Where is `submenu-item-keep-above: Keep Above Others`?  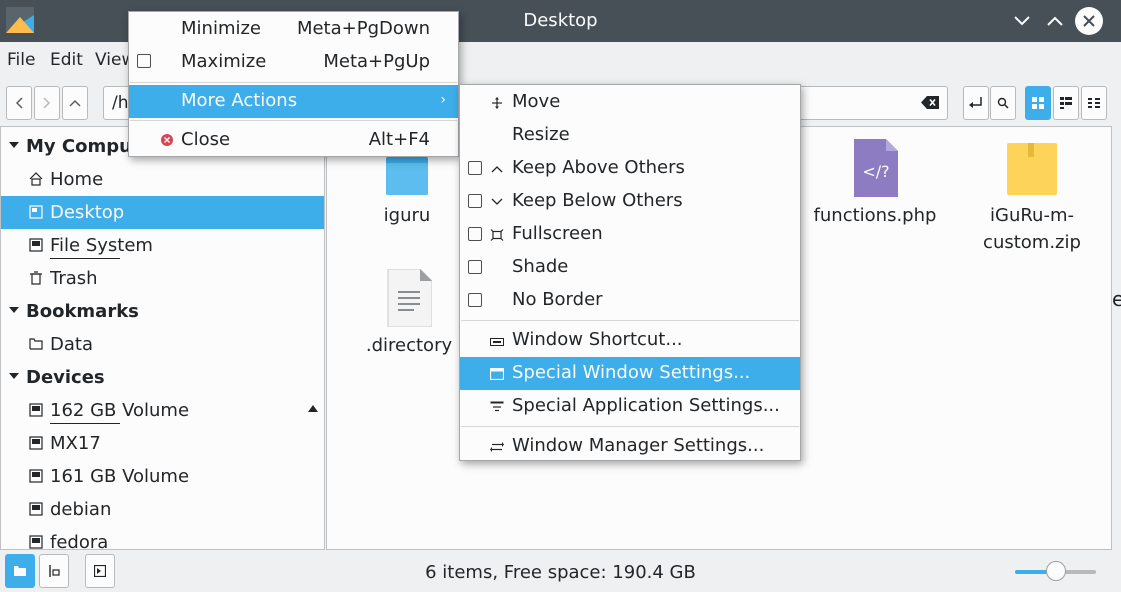
submenu-item-keep-above: Keep Above Others is located at coordinates (630, 168).